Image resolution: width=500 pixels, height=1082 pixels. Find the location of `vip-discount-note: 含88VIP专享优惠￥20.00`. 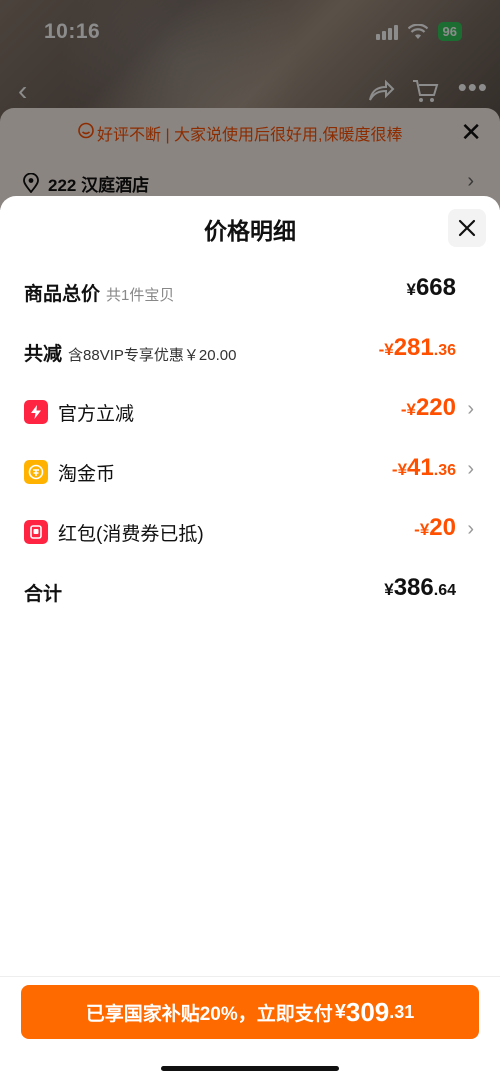

vip-discount-note: 含88VIP专享优惠￥20.00 is located at coordinates (152, 355).